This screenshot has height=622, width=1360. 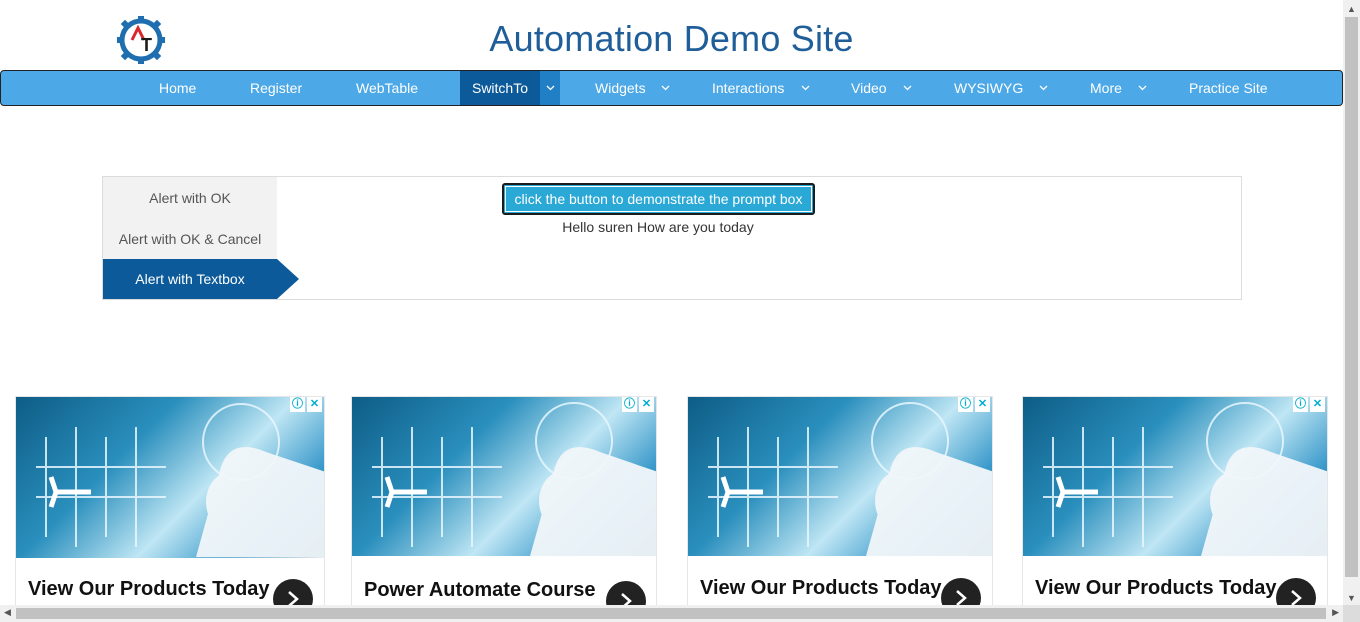 I want to click on nav-item-more: More, so click(x=1106, y=88).